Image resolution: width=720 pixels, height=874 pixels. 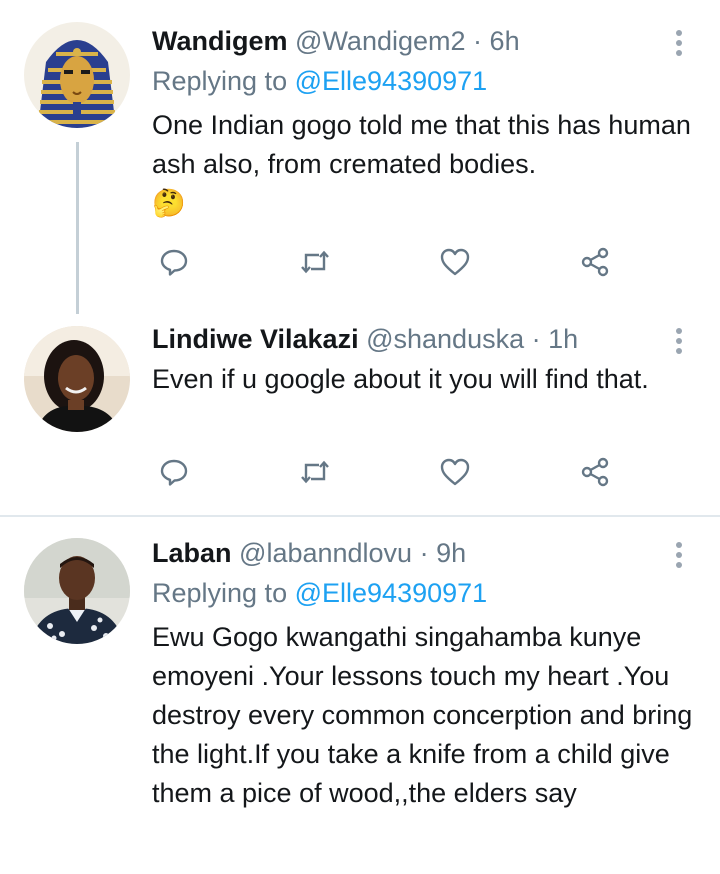 I want to click on user-handle: @shanduska, so click(x=445, y=339).